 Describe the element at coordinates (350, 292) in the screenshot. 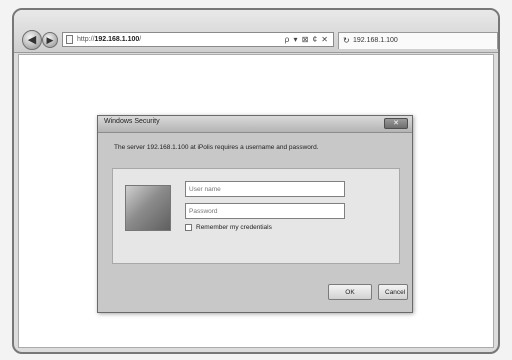

I see `ok-button: OK` at that location.